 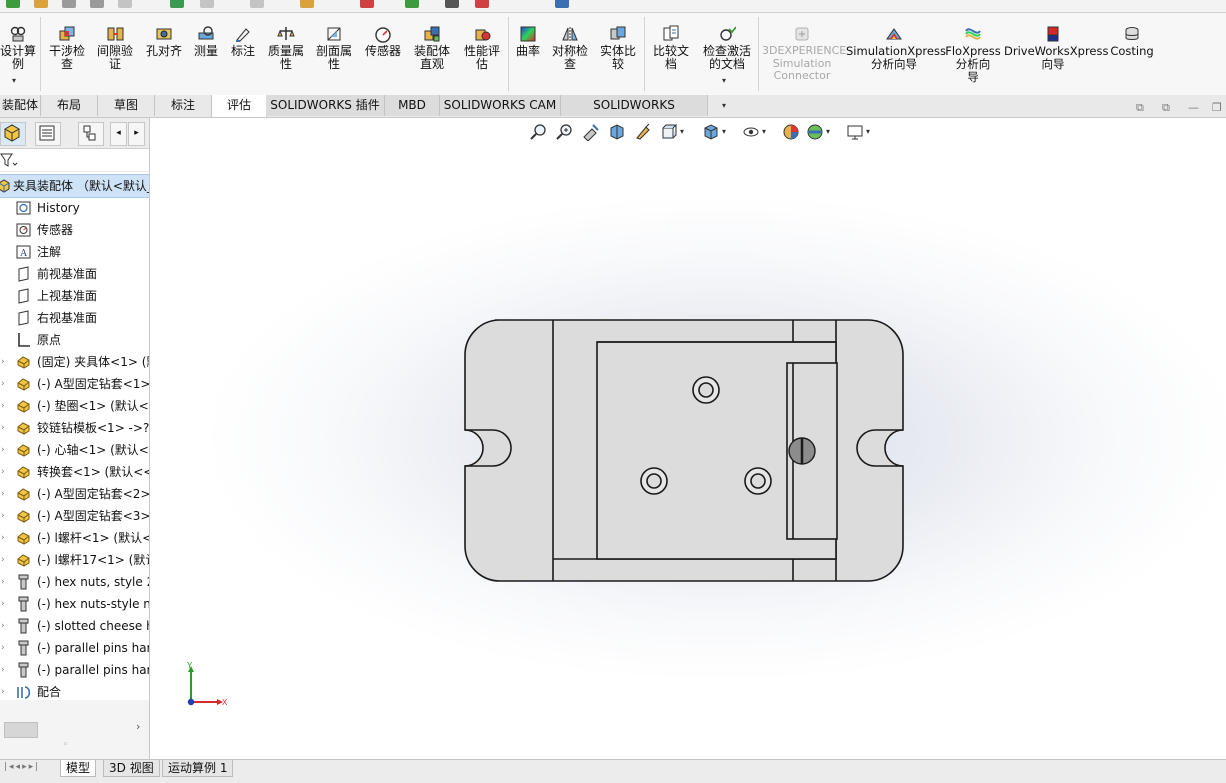 What do you see at coordinates (618, 53) in the screenshot?
I see `compare-geometry-button: 实体比 较` at bounding box center [618, 53].